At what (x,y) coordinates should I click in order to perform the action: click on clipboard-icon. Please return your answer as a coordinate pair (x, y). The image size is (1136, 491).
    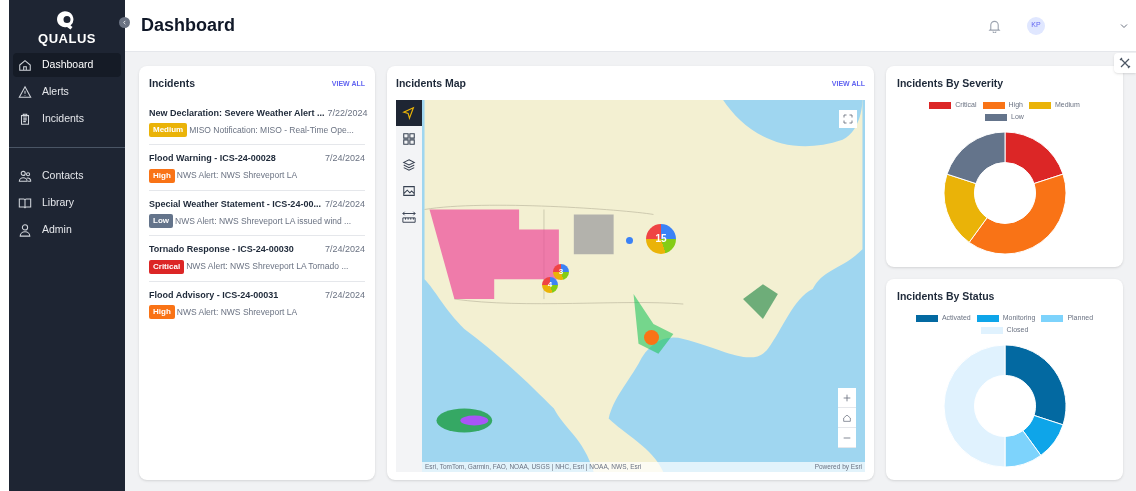
    Looking at the image, I should click on (25, 119).